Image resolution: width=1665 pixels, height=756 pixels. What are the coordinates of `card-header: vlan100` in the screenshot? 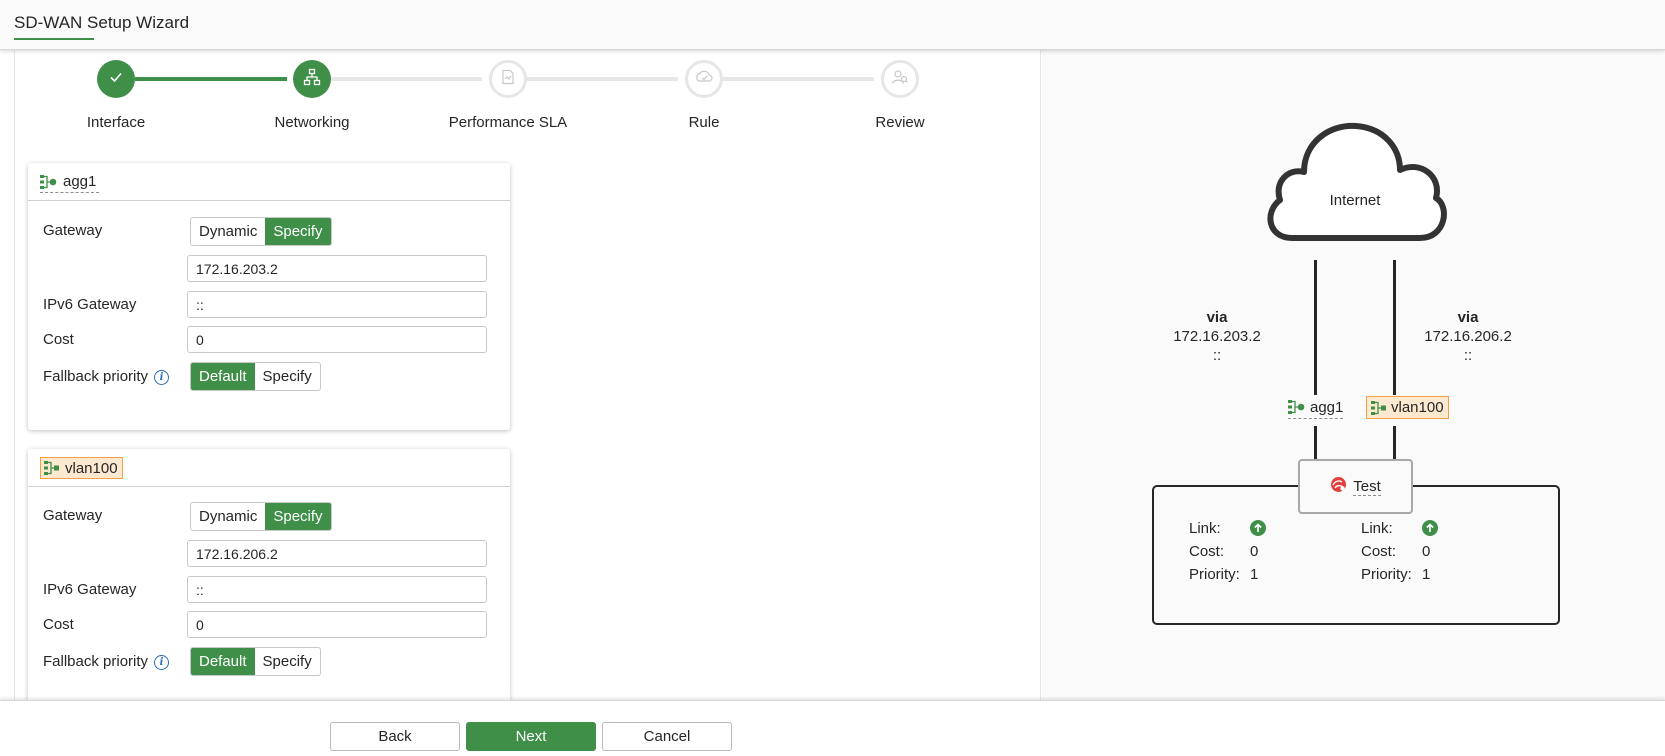 It's located at (269, 468).